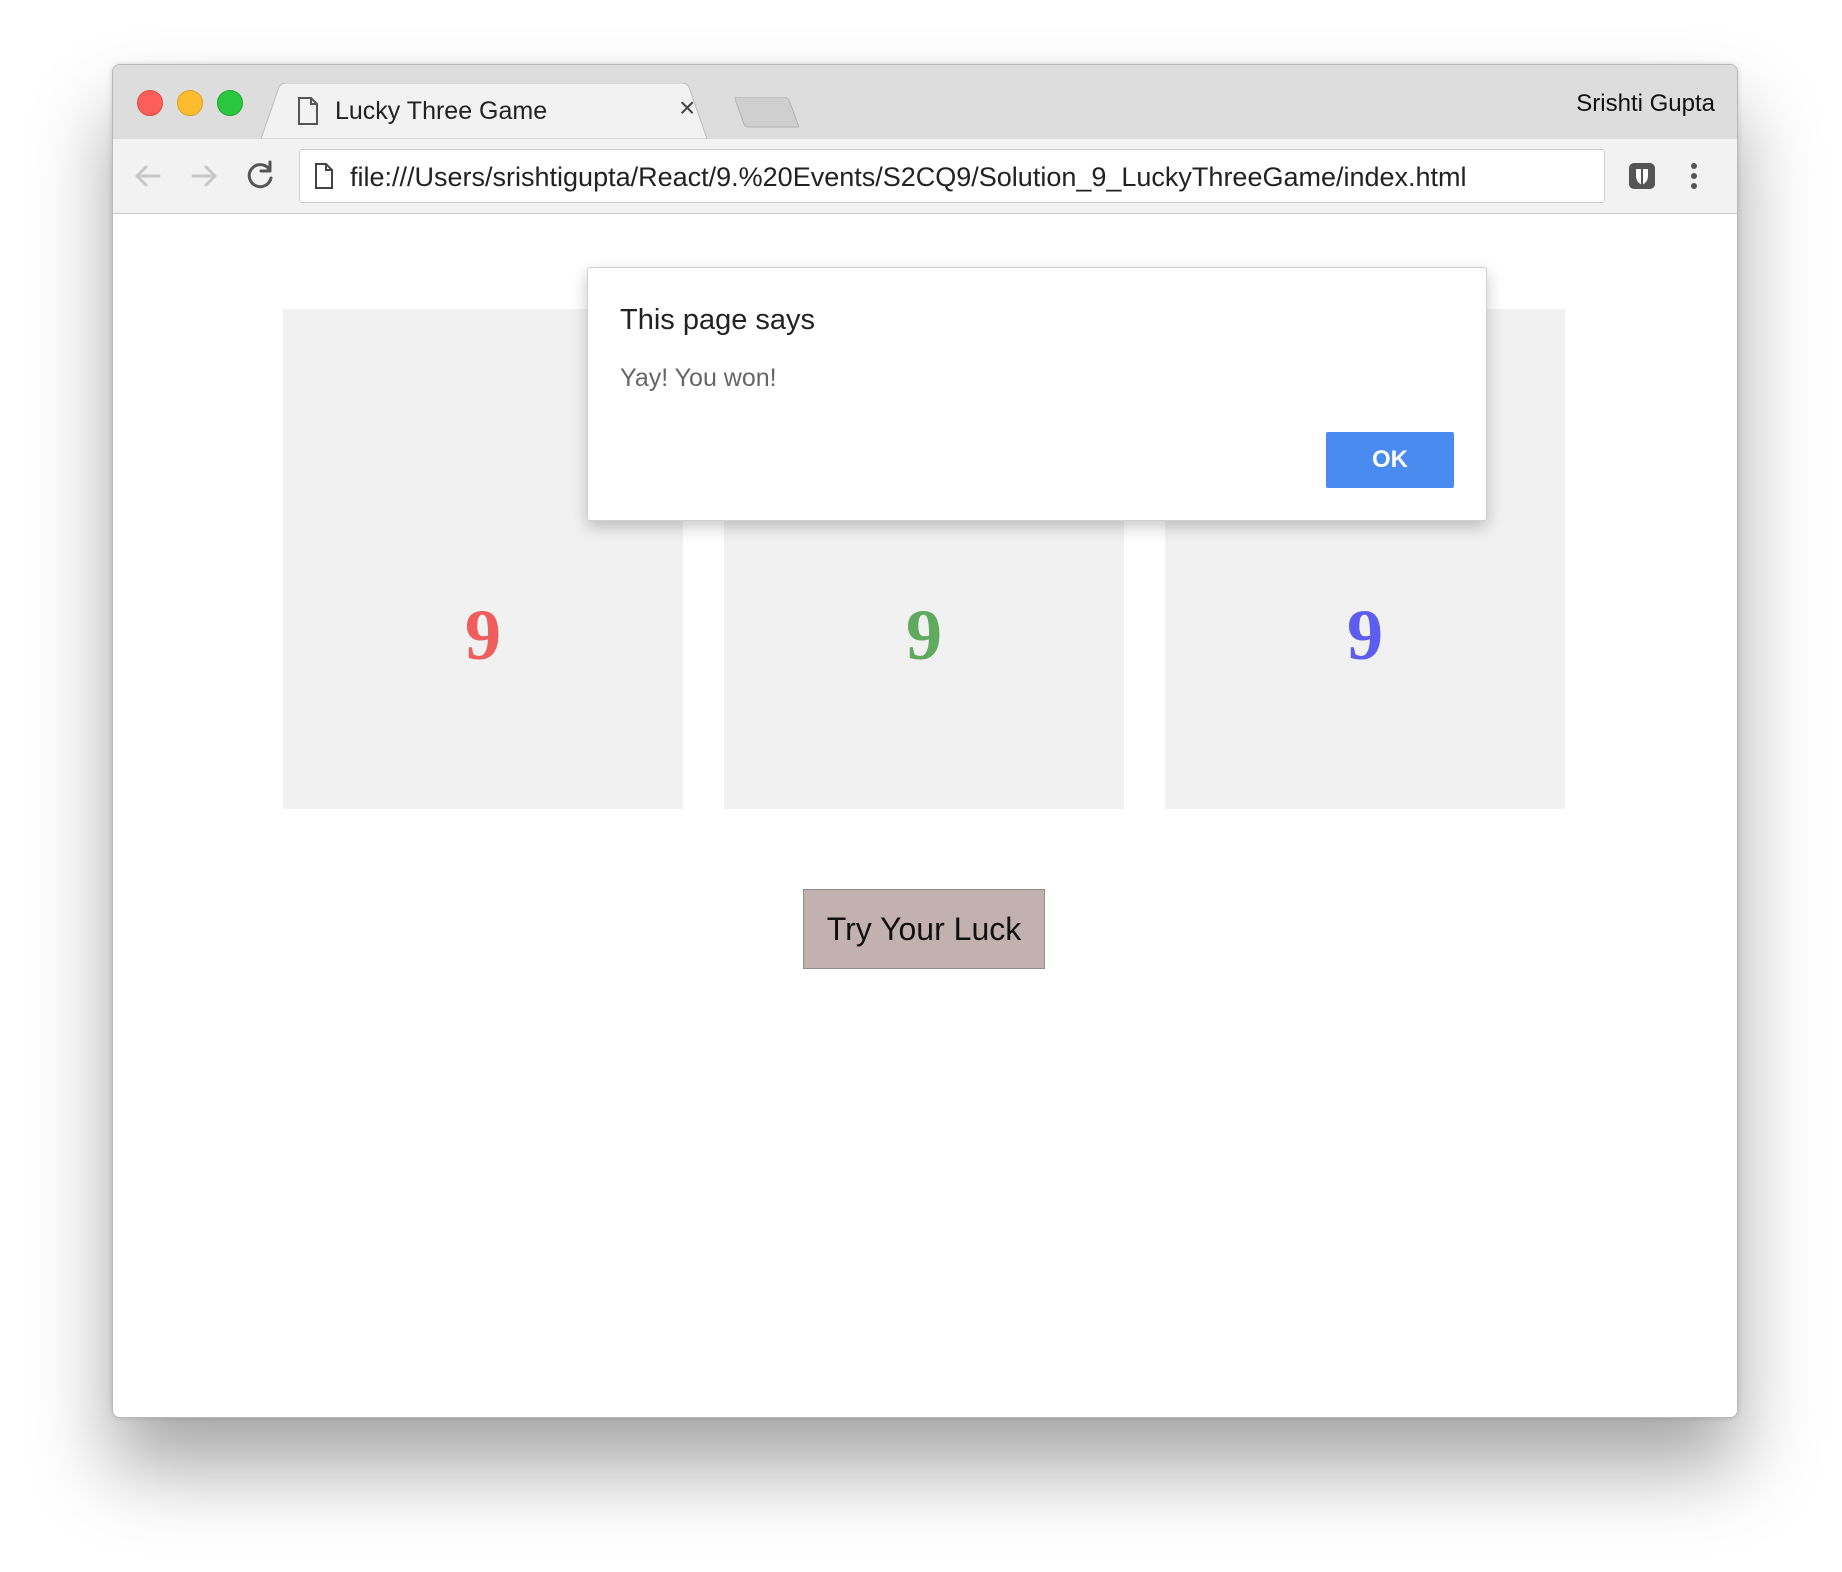 The height and width of the screenshot is (1572, 1842). I want to click on kebab-menu-icon, so click(1694, 178).